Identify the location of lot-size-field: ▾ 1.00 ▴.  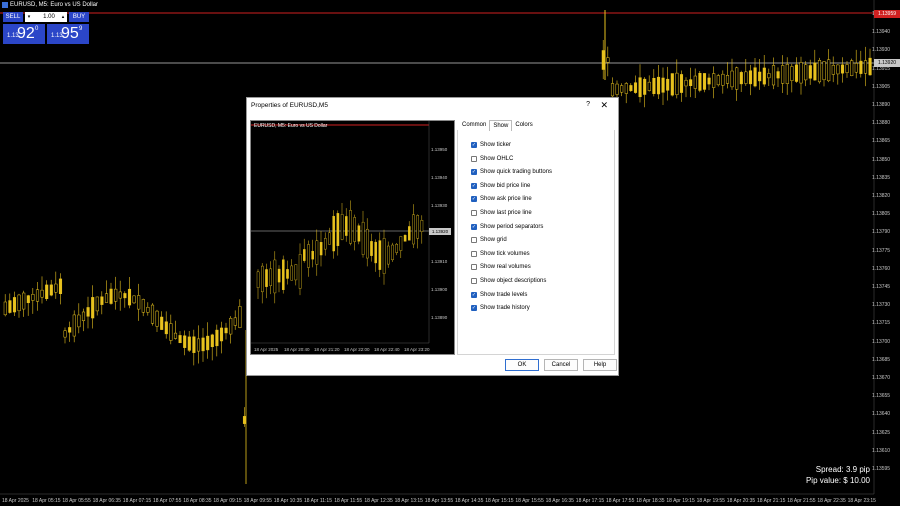
(46, 17).